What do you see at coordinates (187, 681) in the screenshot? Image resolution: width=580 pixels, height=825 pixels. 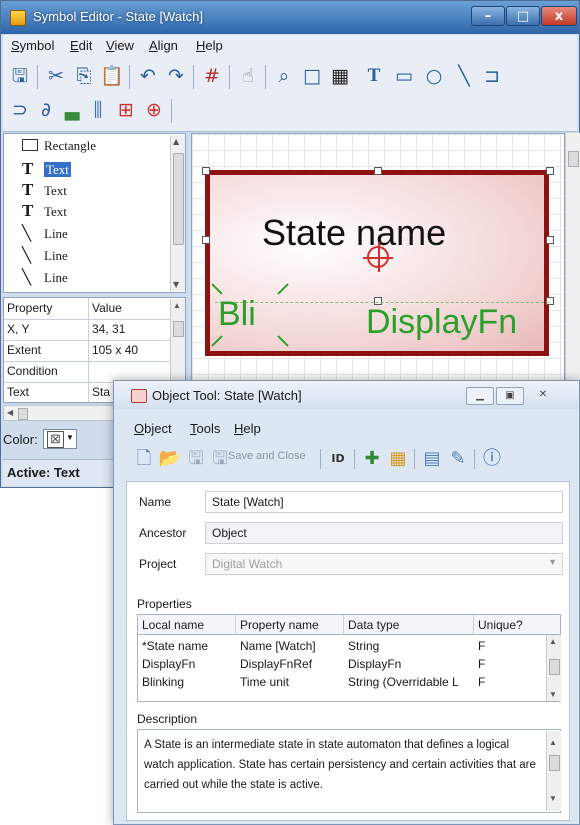 I see `table-cell: Blinking` at bounding box center [187, 681].